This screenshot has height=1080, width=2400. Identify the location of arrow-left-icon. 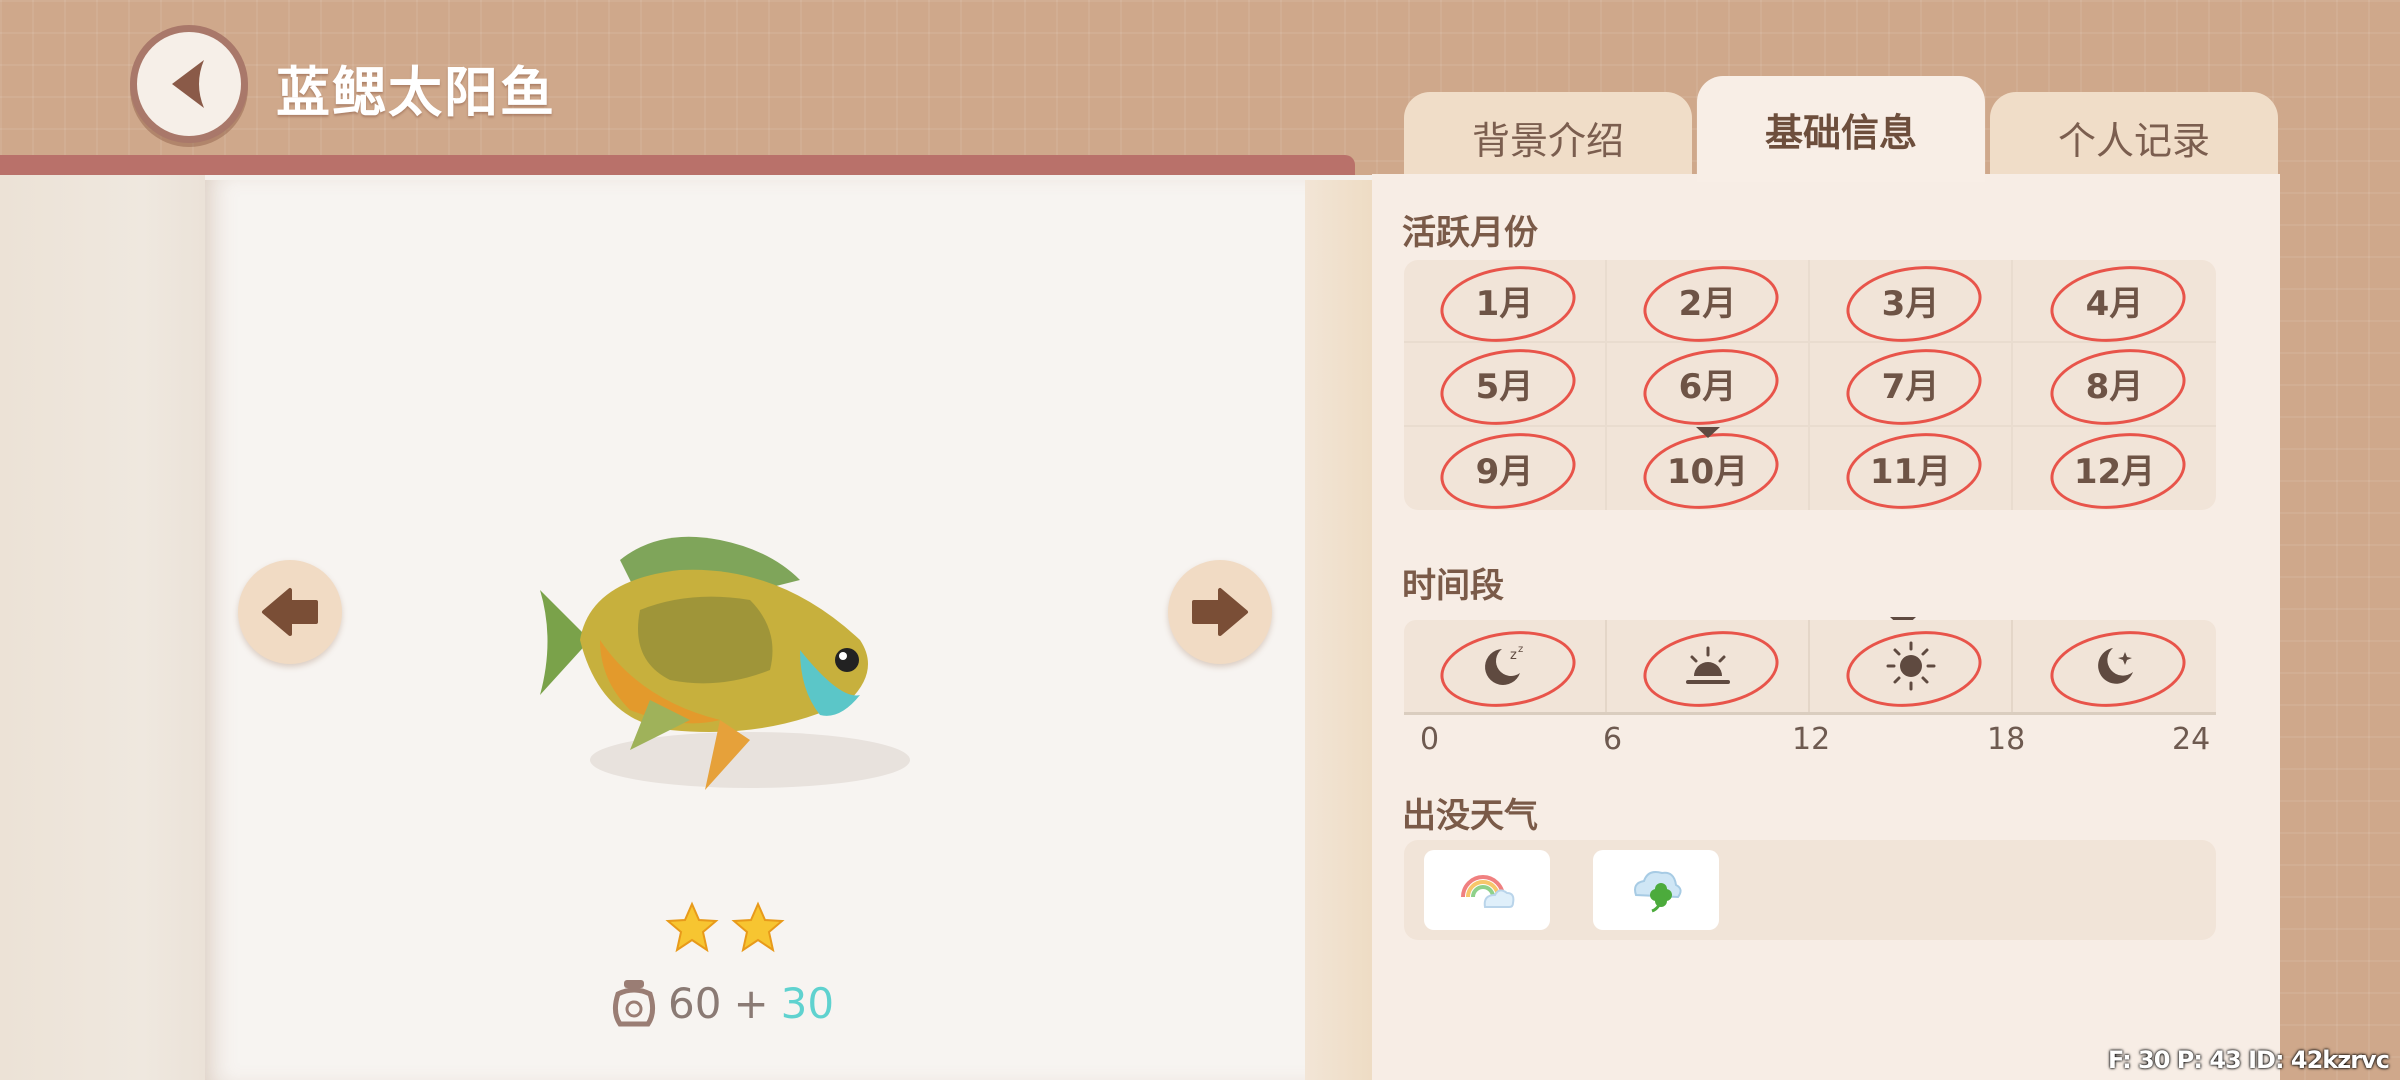
(290, 612).